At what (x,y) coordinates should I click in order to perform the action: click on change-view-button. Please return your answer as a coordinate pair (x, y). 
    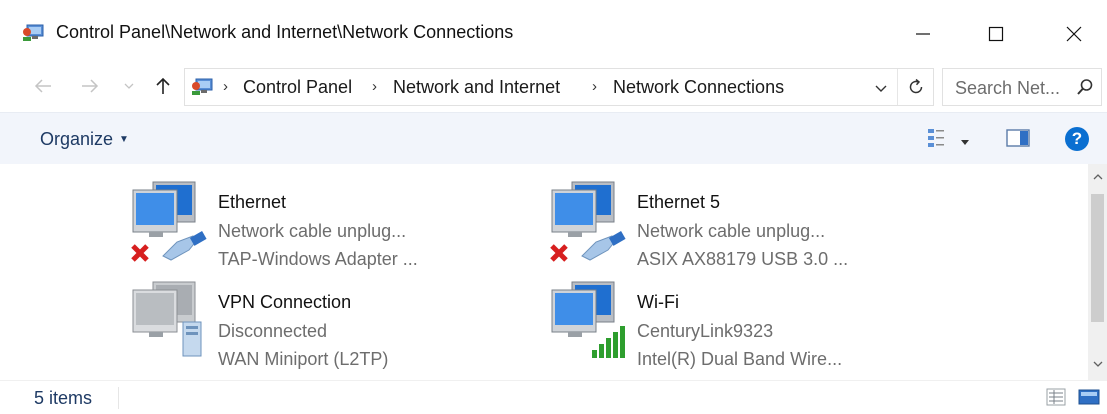
    Looking at the image, I should click on (939, 140).